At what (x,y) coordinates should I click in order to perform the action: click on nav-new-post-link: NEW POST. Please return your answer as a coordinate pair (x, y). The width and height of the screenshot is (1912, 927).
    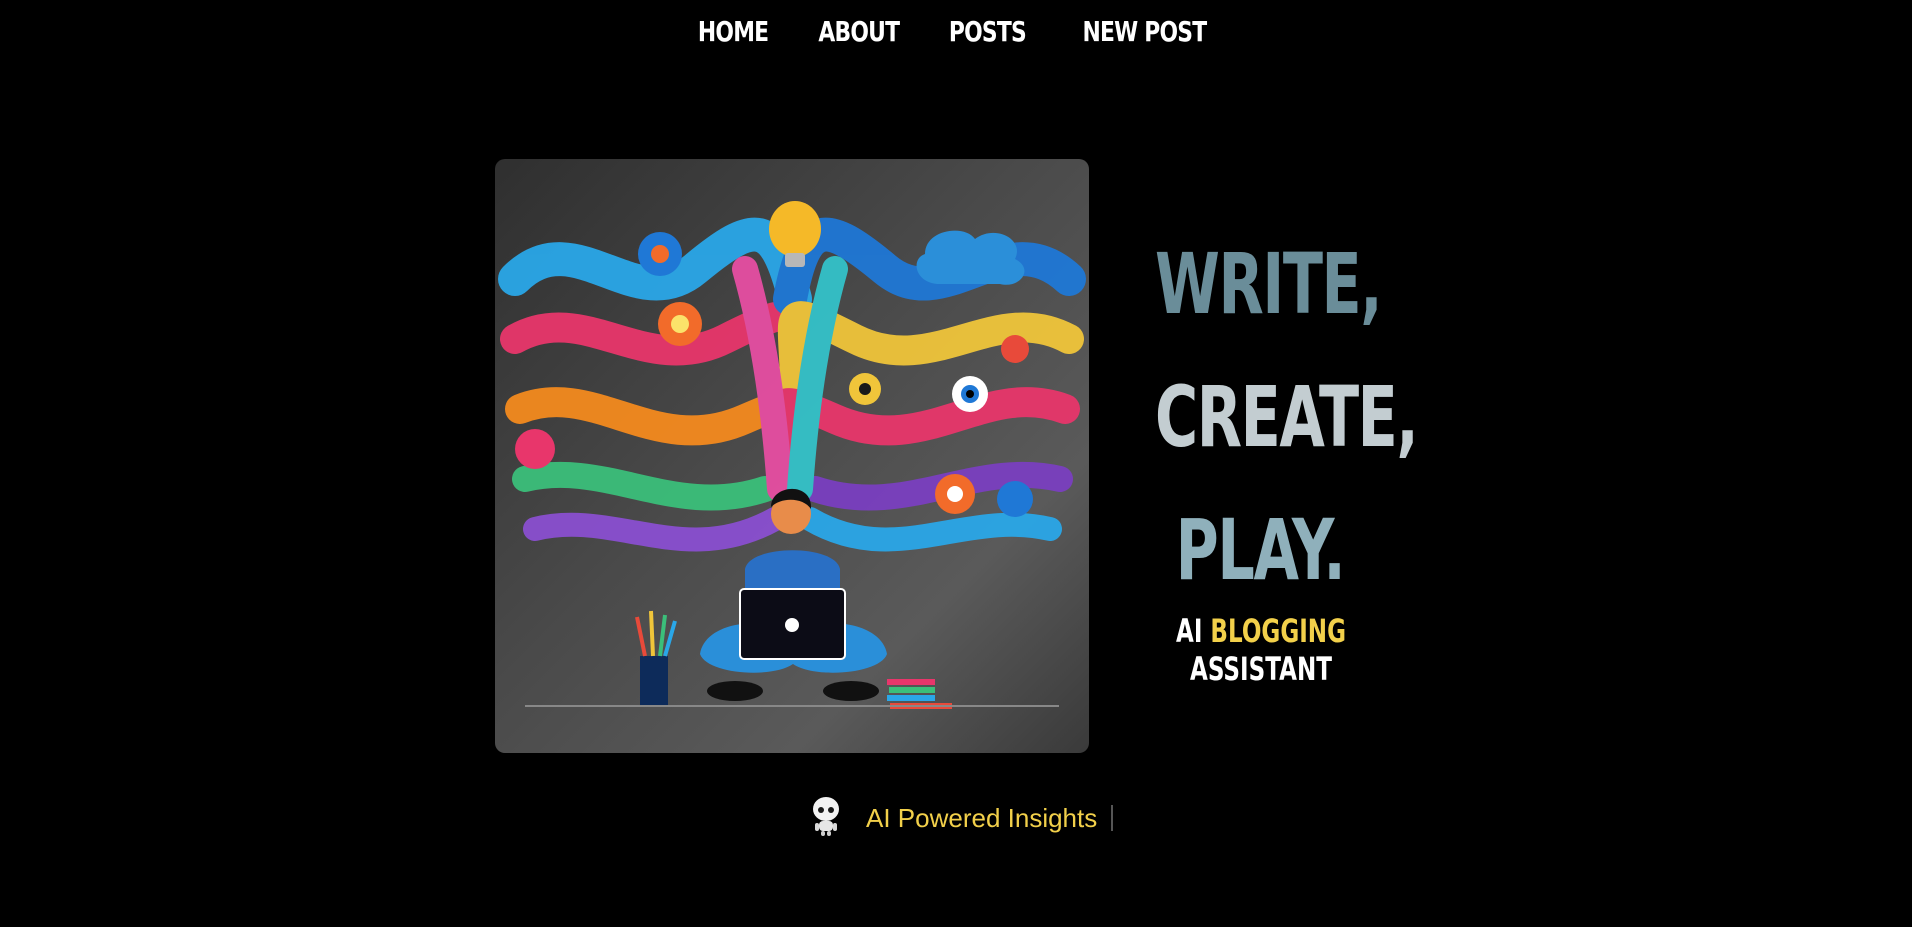
    Looking at the image, I should click on (1144, 31).